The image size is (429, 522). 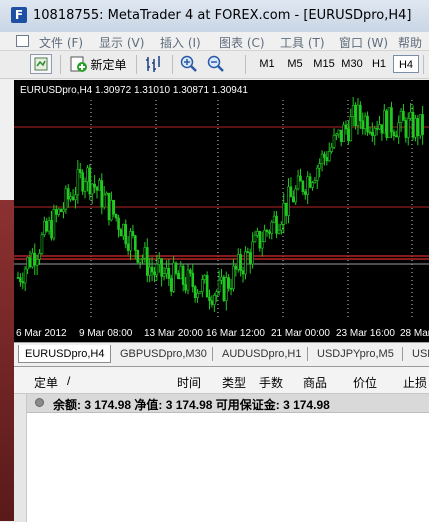 What do you see at coordinates (417, 354) in the screenshot?
I see `tab-usd: USD` at bounding box center [417, 354].